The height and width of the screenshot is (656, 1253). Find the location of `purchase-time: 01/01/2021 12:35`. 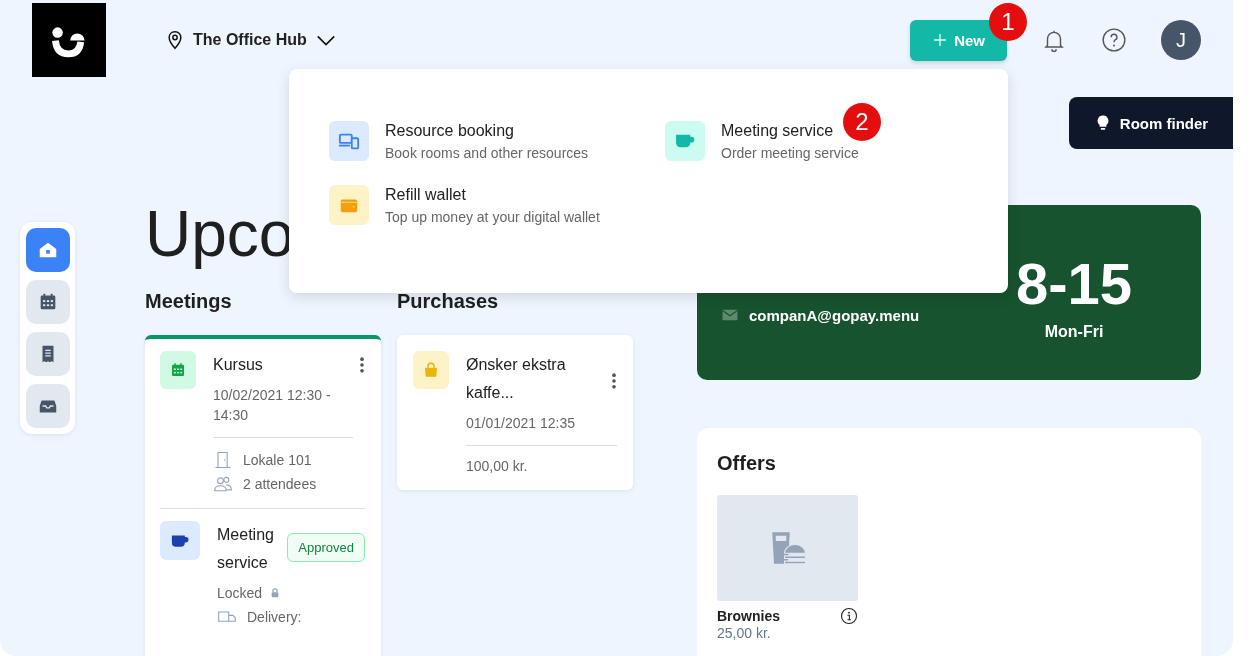

purchase-time: 01/01/2021 12:35 is located at coordinates (541, 429).